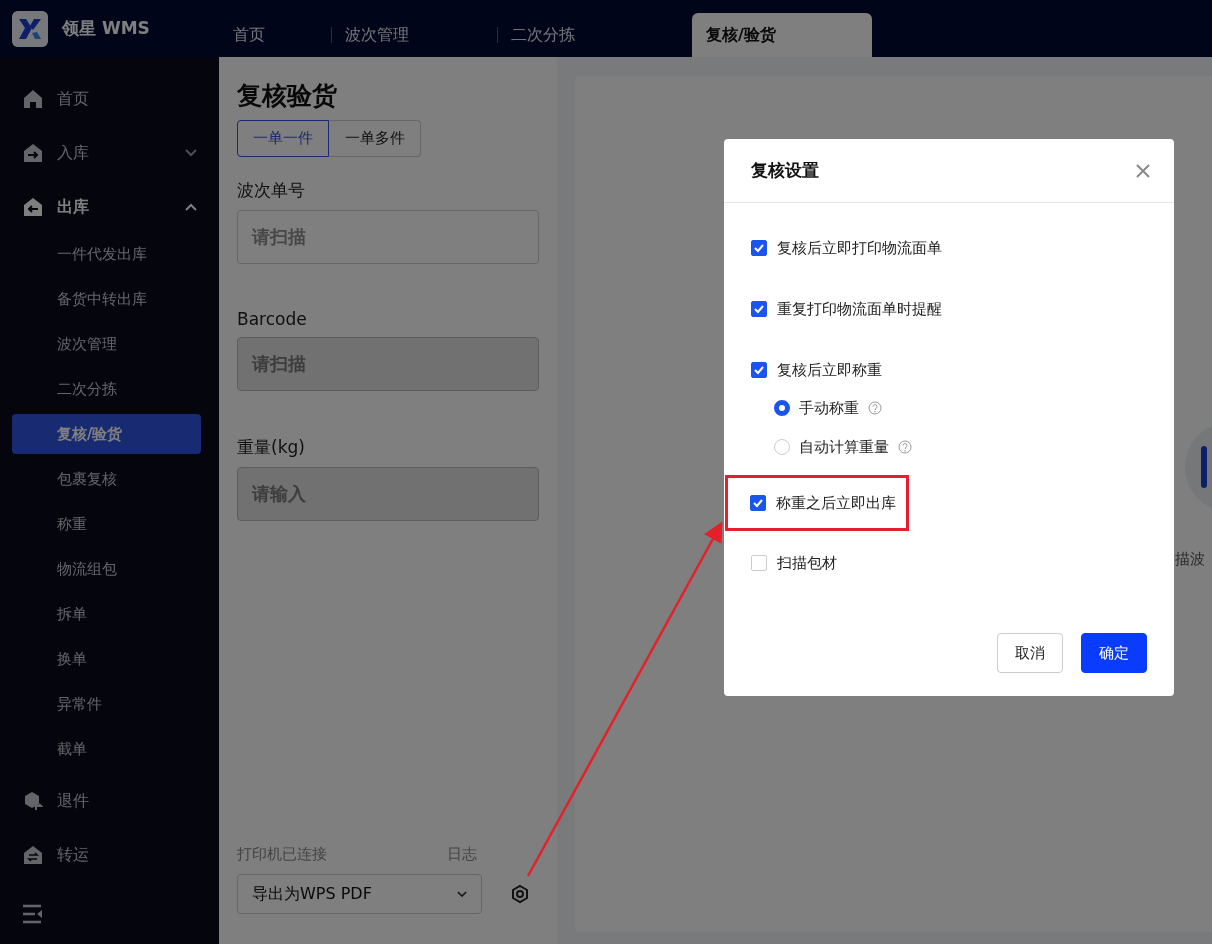 This screenshot has width=1212, height=944. Describe the element at coordinates (282, 854) in the screenshot. I see `printer-status: 打印机已连接` at that location.